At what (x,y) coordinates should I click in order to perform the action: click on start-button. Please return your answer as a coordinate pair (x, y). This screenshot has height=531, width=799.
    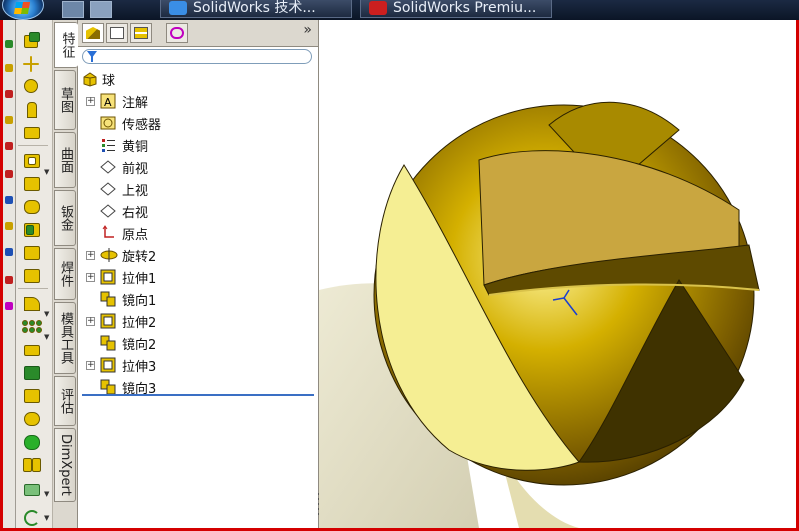
    Looking at the image, I should click on (23, 10).